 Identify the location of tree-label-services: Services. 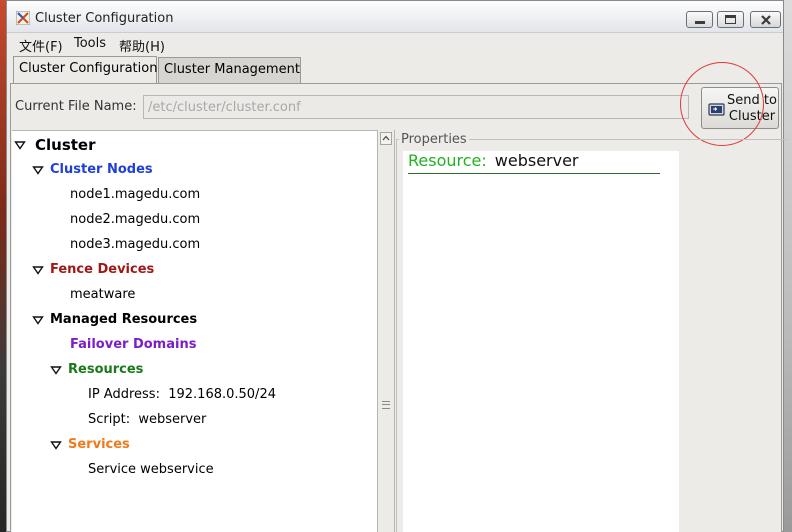
(99, 444).